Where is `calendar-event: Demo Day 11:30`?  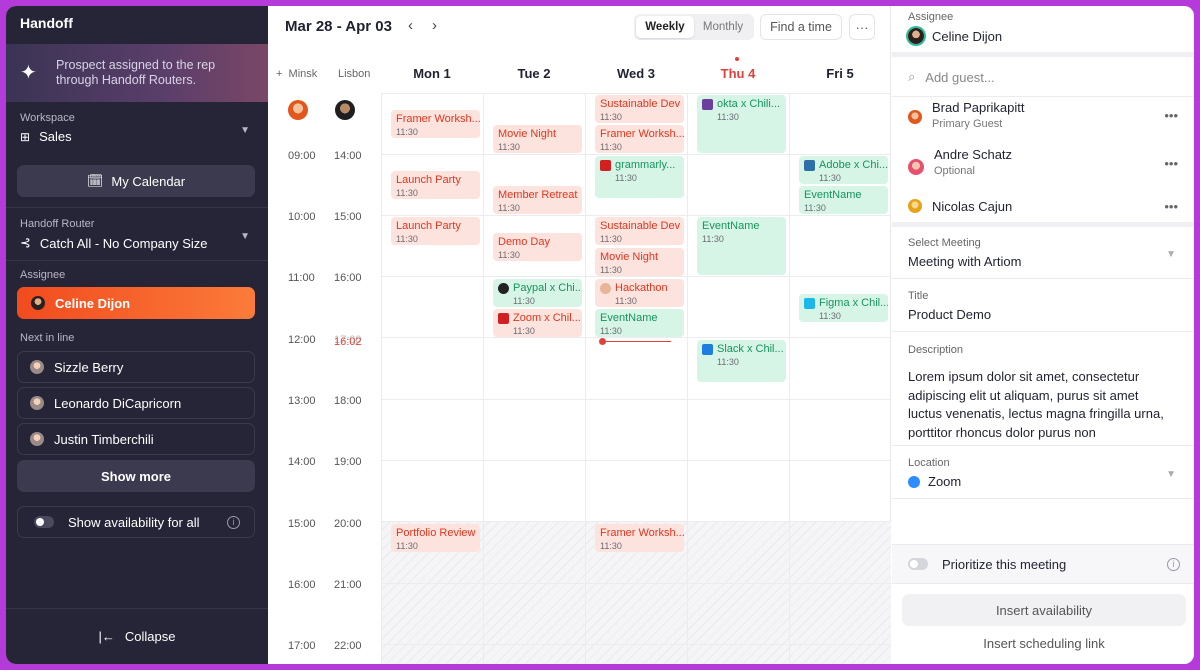 calendar-event: Demo Day 11:30 is located at coordinates (537, 247).